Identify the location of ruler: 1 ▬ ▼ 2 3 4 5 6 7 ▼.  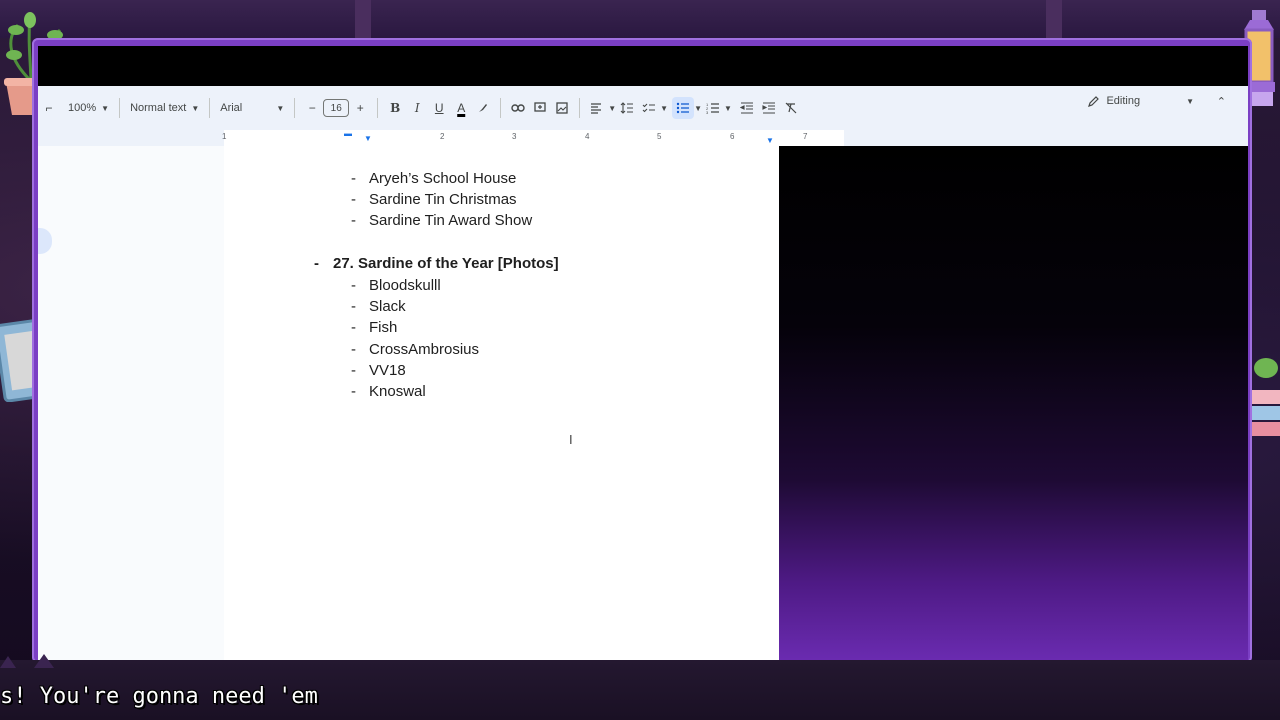
(533, 138).